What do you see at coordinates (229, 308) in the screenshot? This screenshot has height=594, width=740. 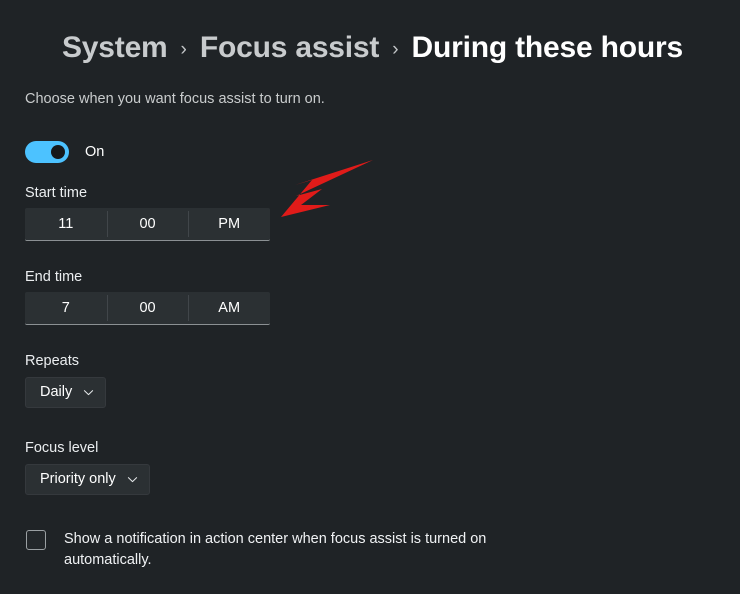 I see `end-time-meridiem-segment: AM` at bounding box center [229, 308].